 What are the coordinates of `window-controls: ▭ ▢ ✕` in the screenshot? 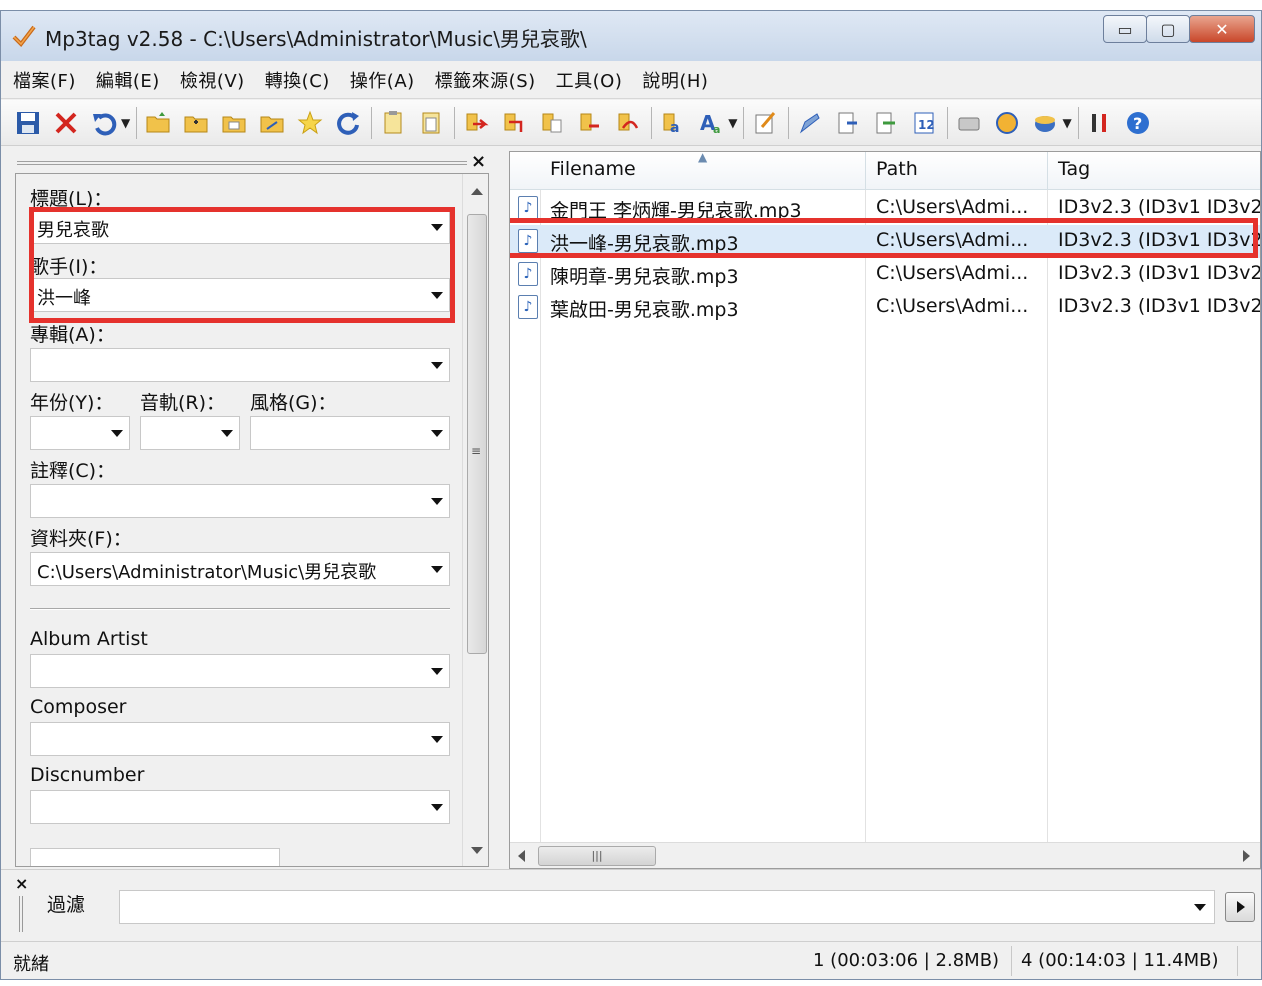 It's located at (1179, 29).